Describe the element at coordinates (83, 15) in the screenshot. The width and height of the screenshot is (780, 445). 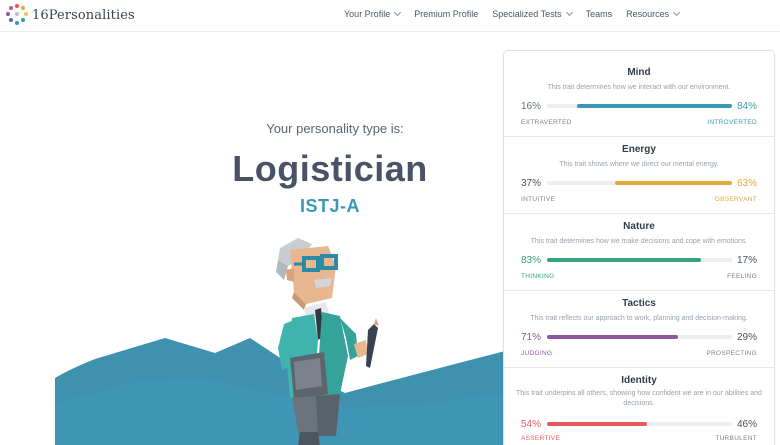
I see `brand-name: 16Personalities` at that location.